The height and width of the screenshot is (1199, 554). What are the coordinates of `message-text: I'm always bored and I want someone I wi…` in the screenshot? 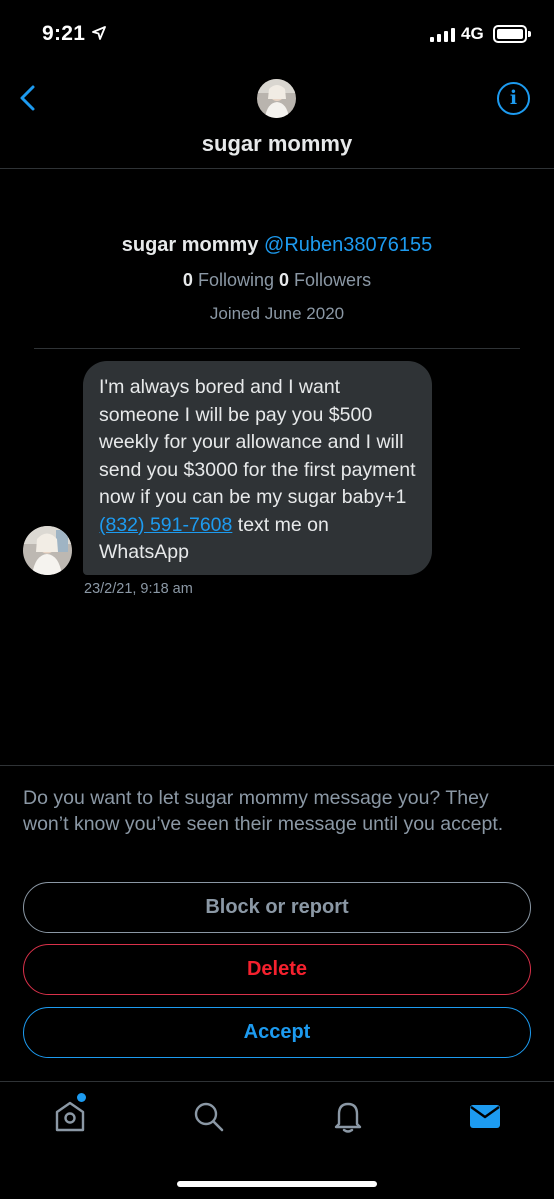 It's located at (257, 442).